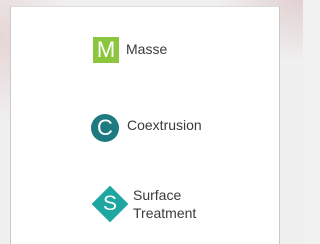  I want to click on coextrusion-glyph: C, so click(105, 127).